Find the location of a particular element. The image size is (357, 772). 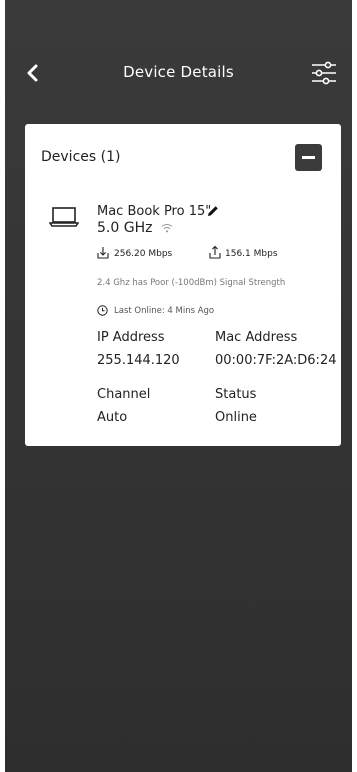

upload-speed: 156.1 Mbps is located at coordinates (251, 254).